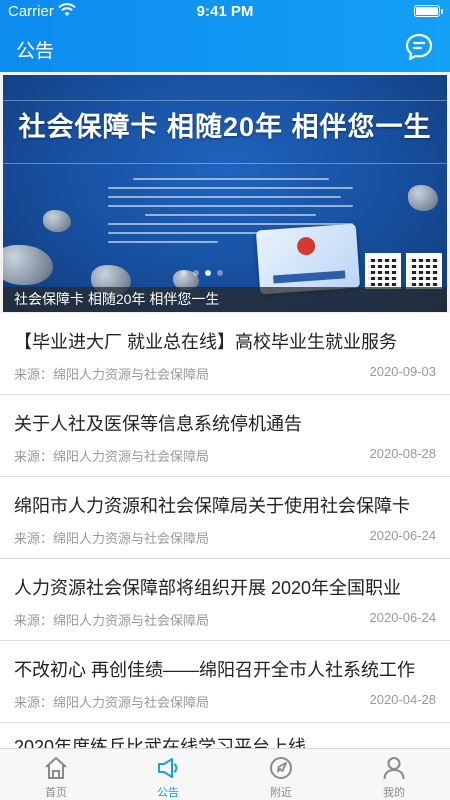  What do you see at coordinates (225, 299) in the screenshot?
I see `banner-caption: 社会保障卡 相随20年 相伴您一生` at bounding box center [225, 299].